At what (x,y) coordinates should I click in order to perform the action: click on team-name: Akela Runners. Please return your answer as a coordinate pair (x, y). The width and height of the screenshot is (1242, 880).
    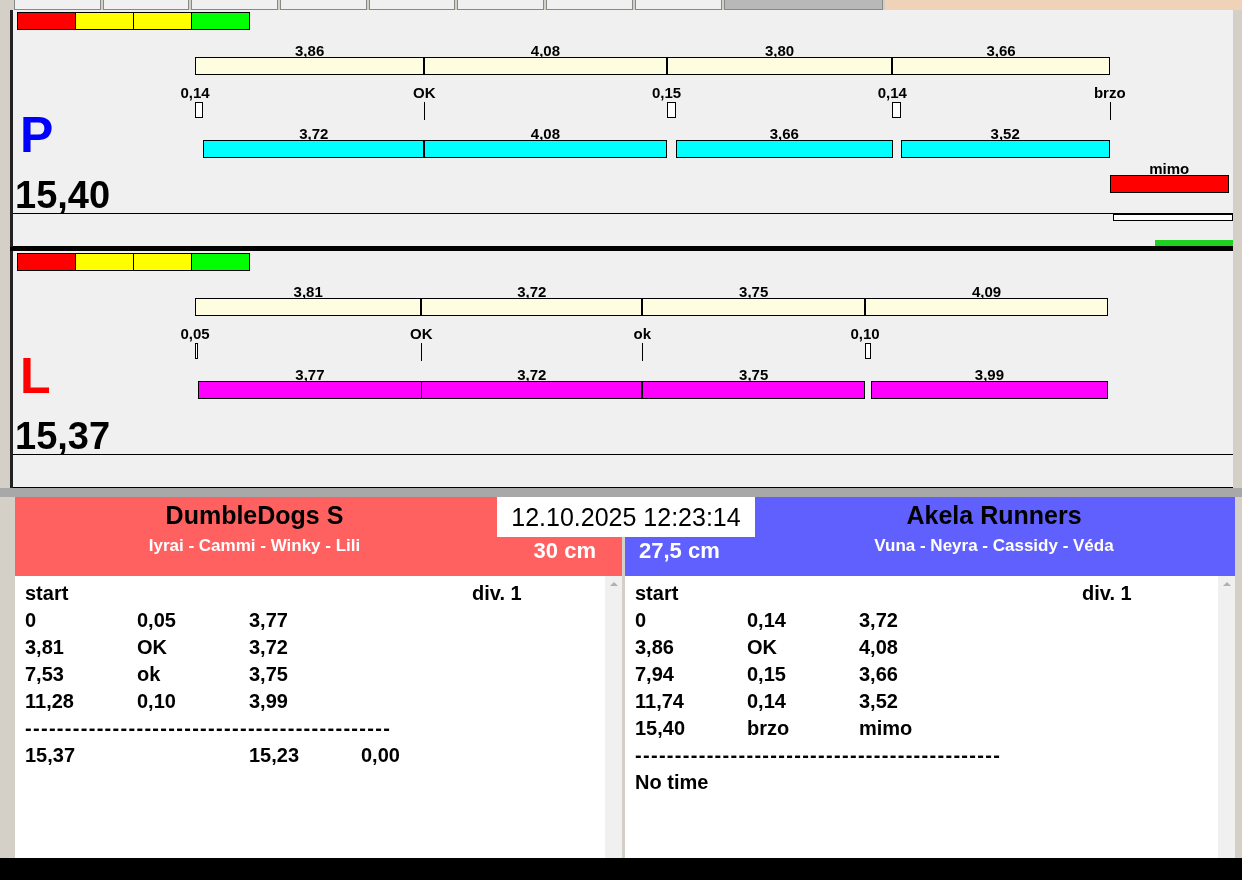
    Looking at the image, I should click on (994, 515).